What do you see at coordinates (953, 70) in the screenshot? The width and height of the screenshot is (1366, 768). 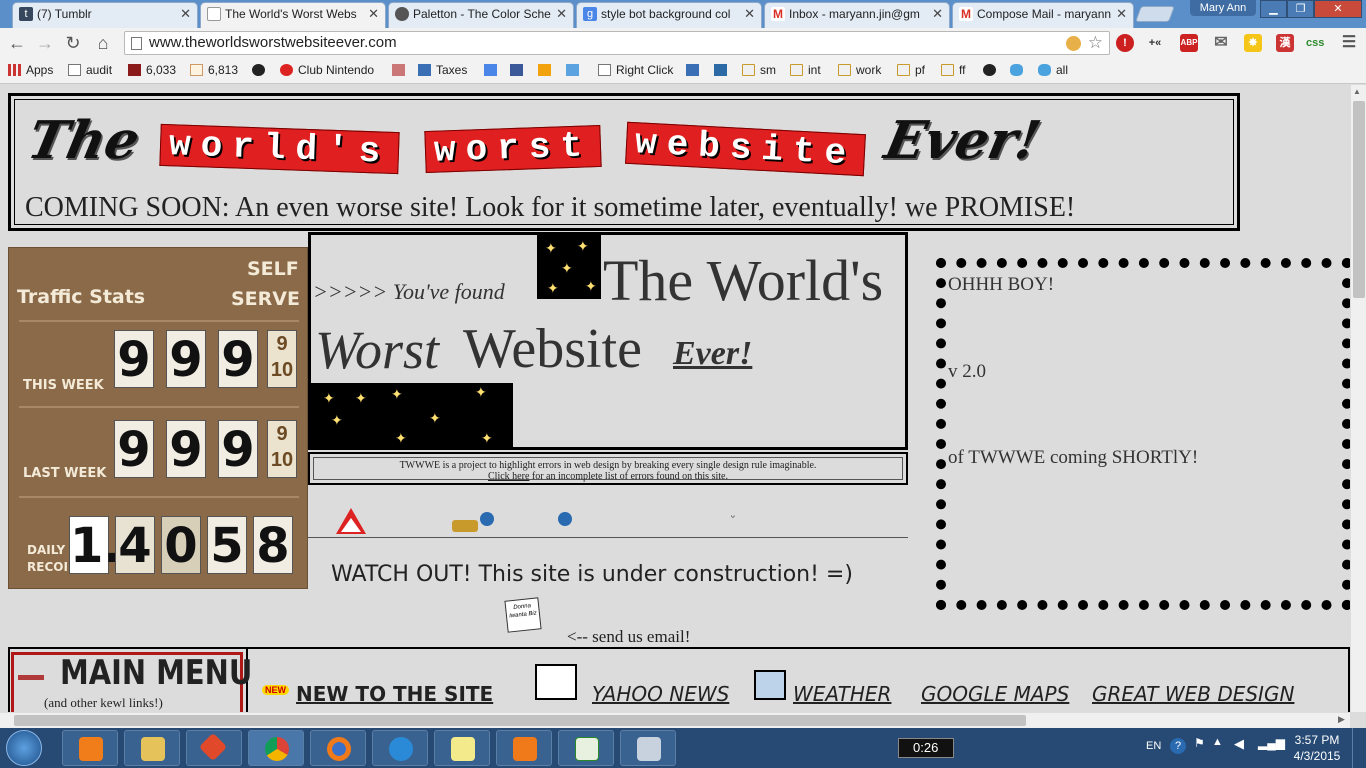 I see `bookmark-folder-ff: ff` at bounding box center [953, 70].